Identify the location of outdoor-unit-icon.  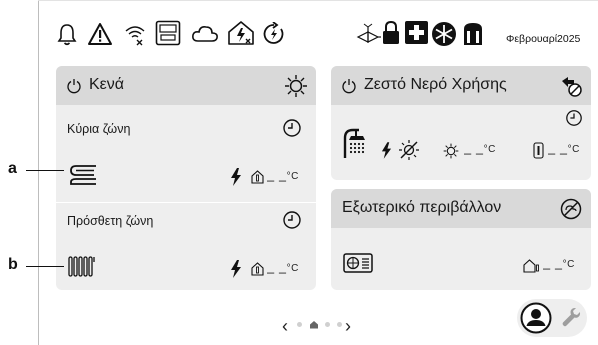
(358, 263).